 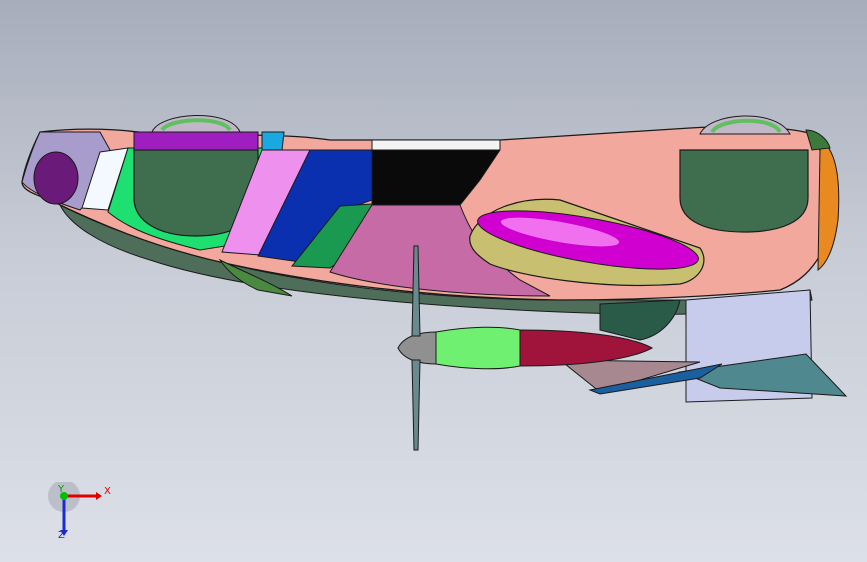 What do you see at coordinates (107, 491) in the screenshot?
I see `x-axis-label: X` at bounding box center [107, 491].